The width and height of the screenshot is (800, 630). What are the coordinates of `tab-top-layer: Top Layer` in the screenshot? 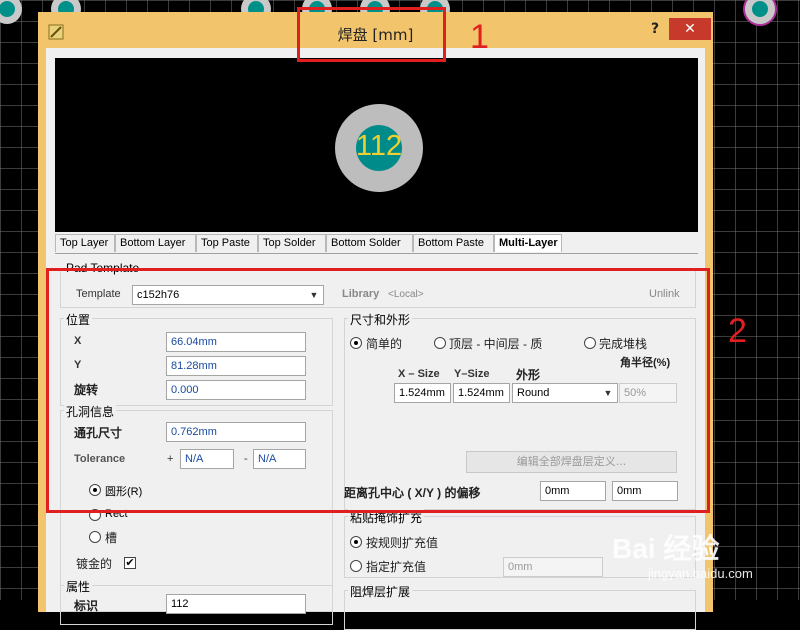 It's located at (85, 243).